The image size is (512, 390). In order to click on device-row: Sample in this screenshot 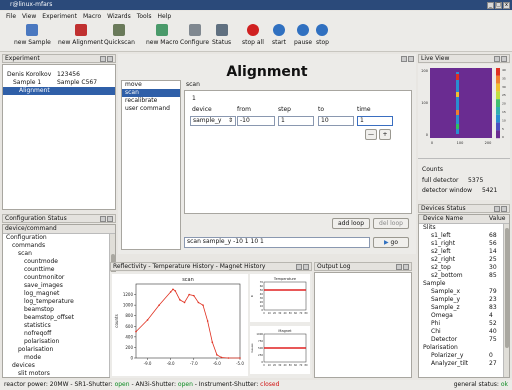, I will do `click(464, 284)`.